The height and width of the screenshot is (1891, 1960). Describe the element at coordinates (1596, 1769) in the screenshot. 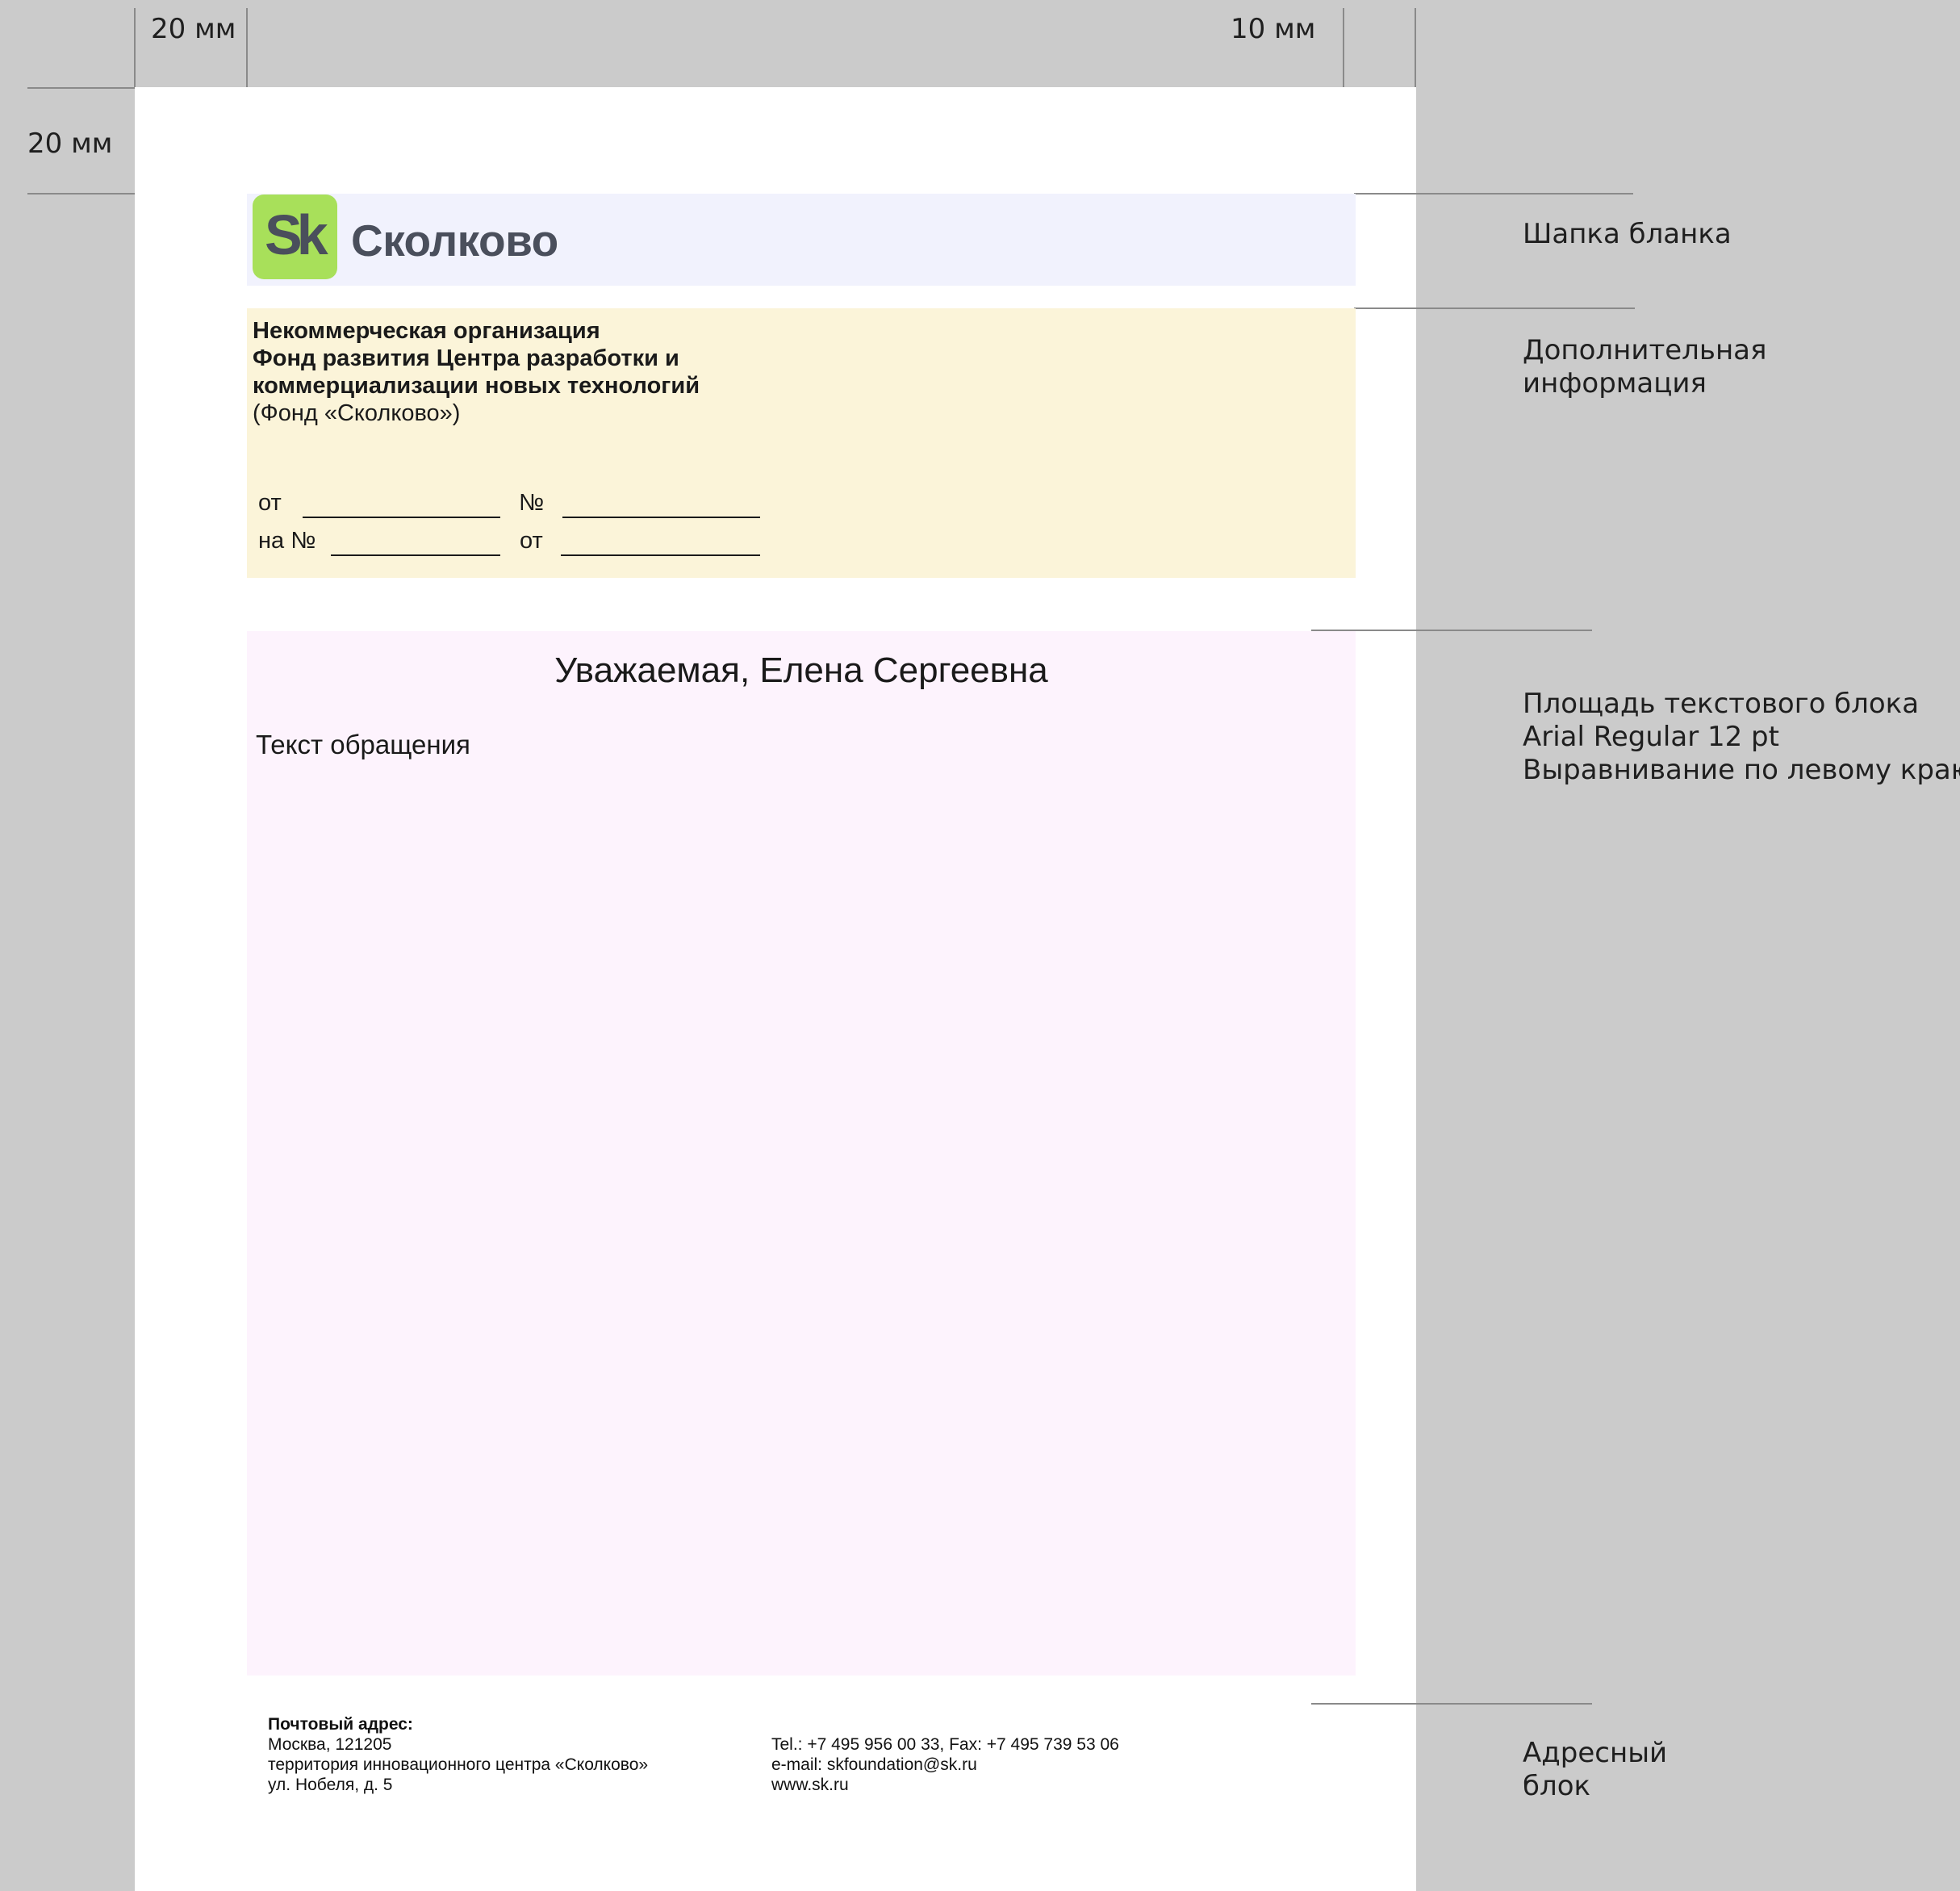

I see `address-annotation: Адресный блок` at that location.